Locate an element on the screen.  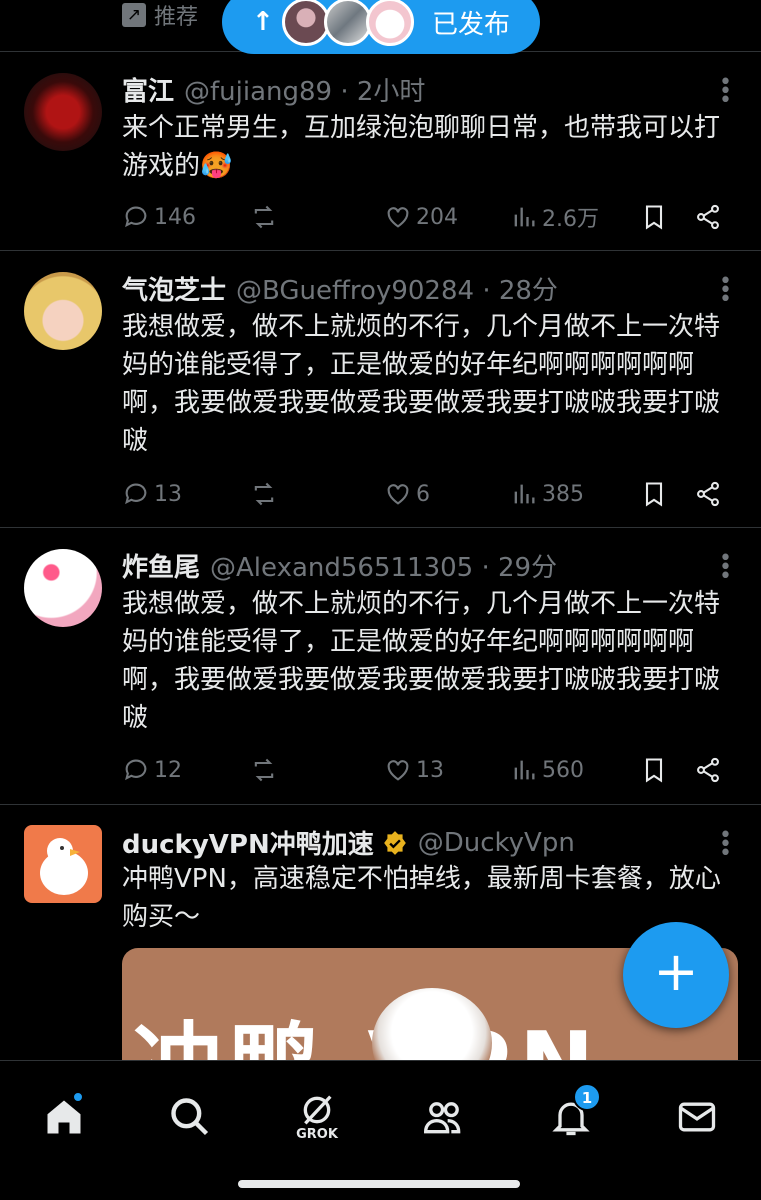
verified-badge-icon is located at coordinates (394, 842).